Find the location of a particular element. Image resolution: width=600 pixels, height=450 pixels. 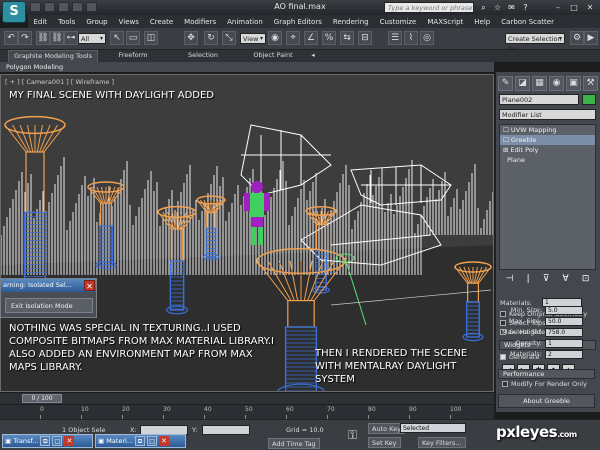

exit-isolation-button: Exit Isolation Mode is located at coordinates (49, 305).